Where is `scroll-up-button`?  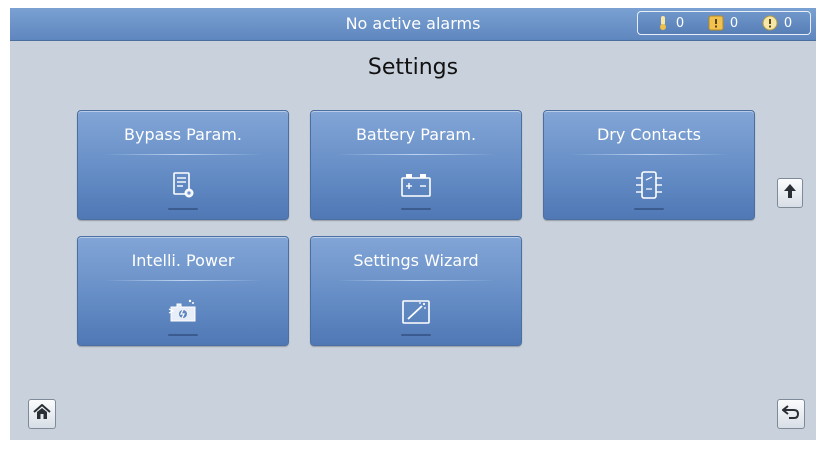
scroll-up-button is located at coordinates (790, 193).